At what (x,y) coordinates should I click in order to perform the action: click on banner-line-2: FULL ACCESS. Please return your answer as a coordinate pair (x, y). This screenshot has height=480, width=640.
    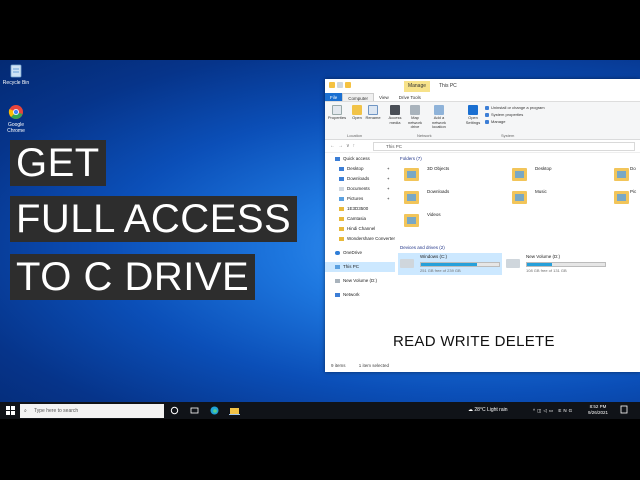
    Looking at the image, I should click on (154, 219).